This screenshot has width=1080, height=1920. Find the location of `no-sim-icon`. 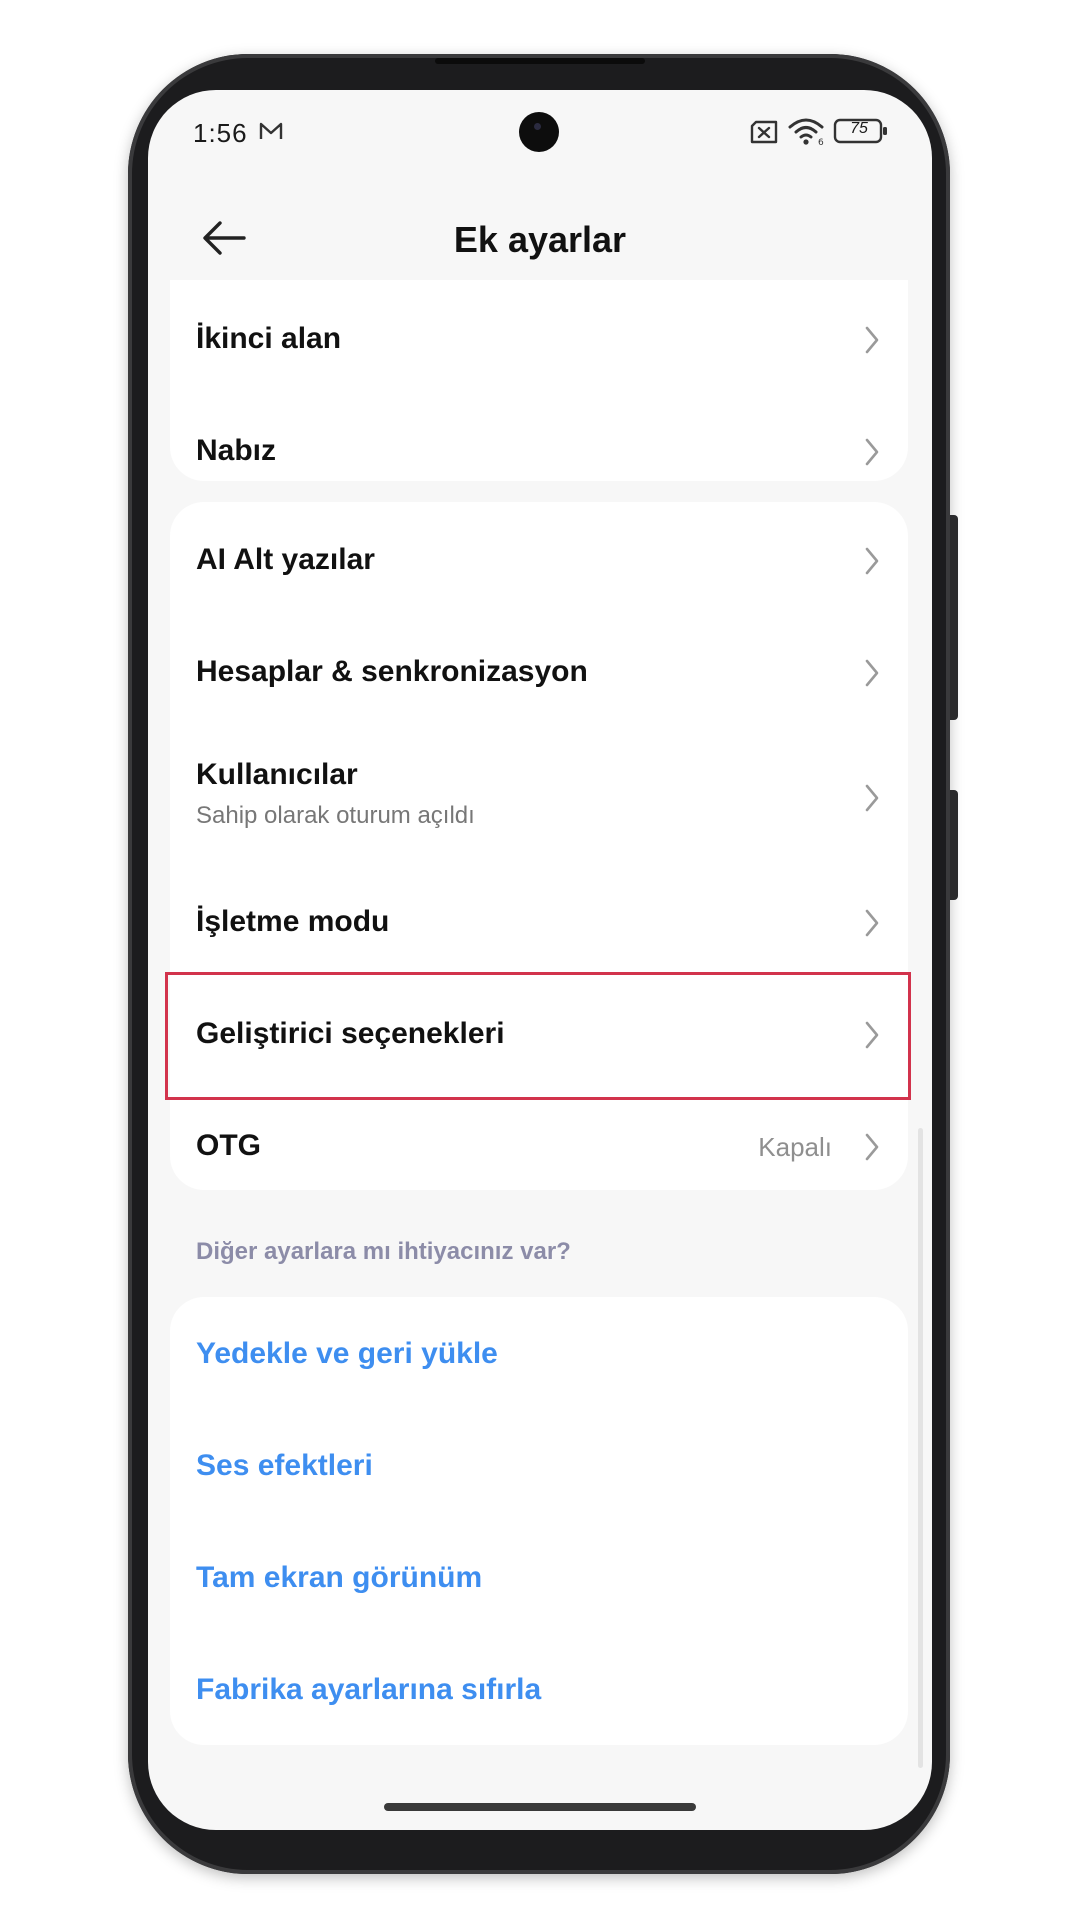

no-sim-icon is located at coordinates (764, 132).